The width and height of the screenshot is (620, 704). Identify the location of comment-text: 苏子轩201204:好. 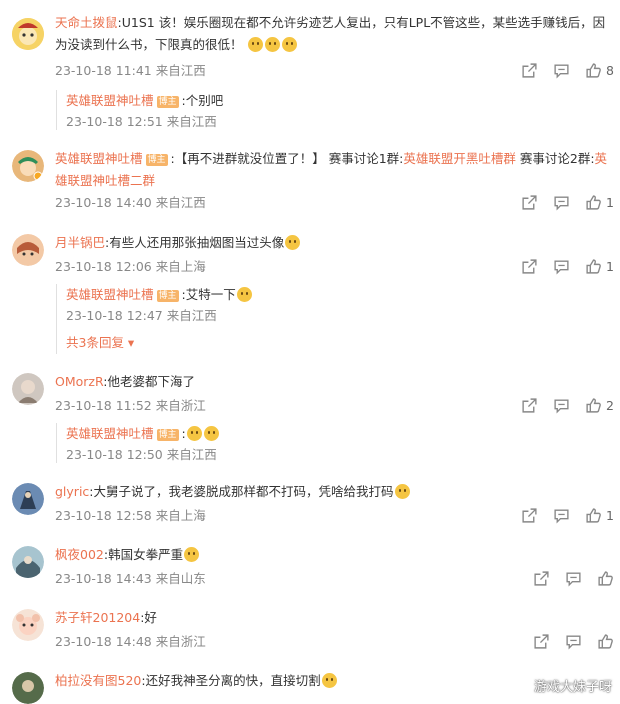
(106, 617).